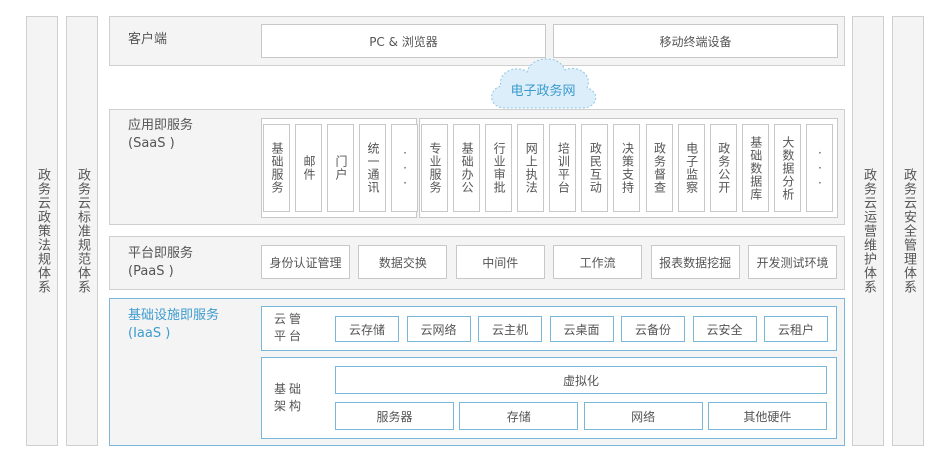  Describe the element at coordinates (305, 262) in the screenshot. I see `paas-service-box: 身份认证管理` at that location.